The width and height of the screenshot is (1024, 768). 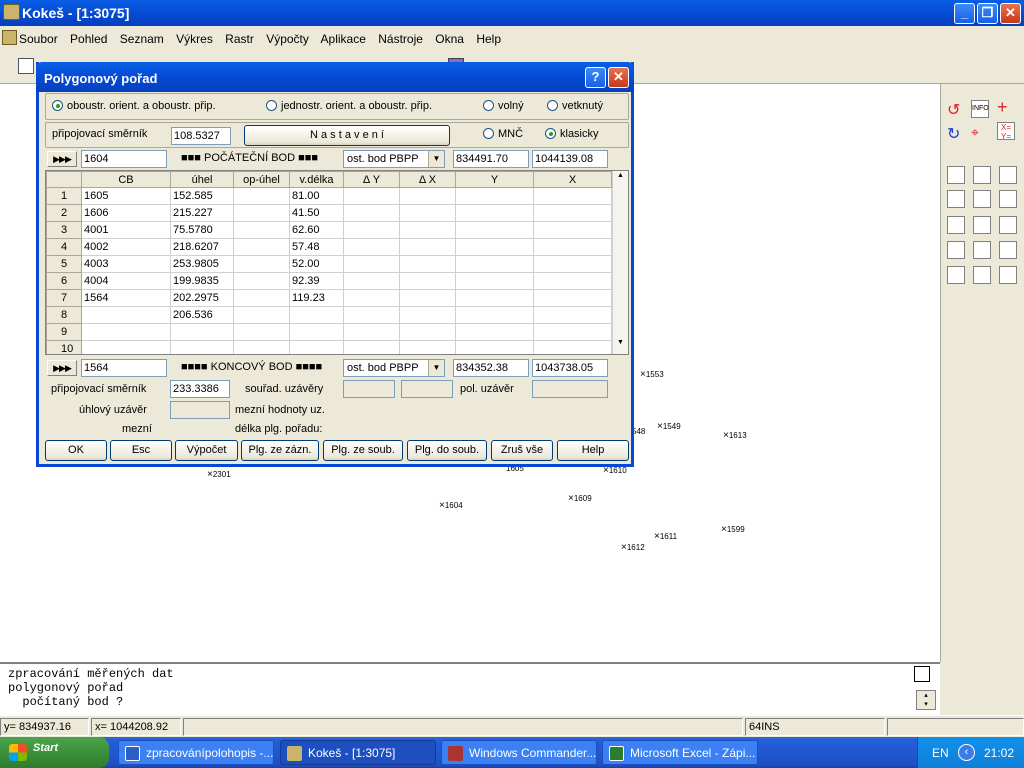 What do you see at coordinates (329, 315) in the screenshot?
I see `table-row: 8 206.536` at bounding box center [329, 315].